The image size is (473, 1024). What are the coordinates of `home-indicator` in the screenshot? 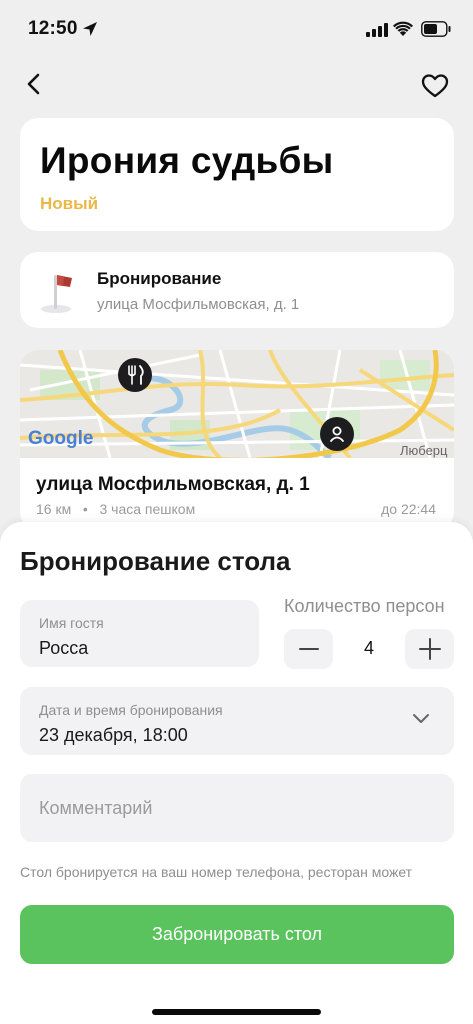 It's located at (236, 1012).